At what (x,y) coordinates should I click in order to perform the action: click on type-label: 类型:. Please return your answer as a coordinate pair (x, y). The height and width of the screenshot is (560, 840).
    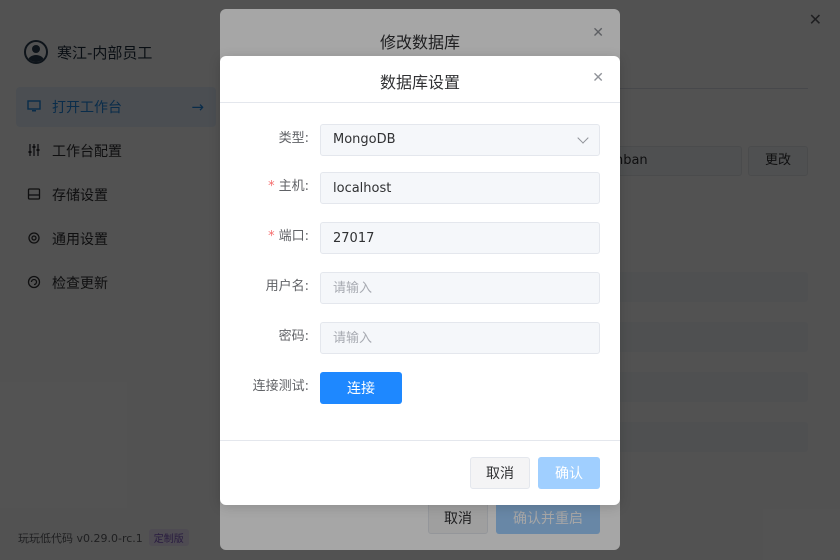
    Looking at the image, I should click on (293, 138).